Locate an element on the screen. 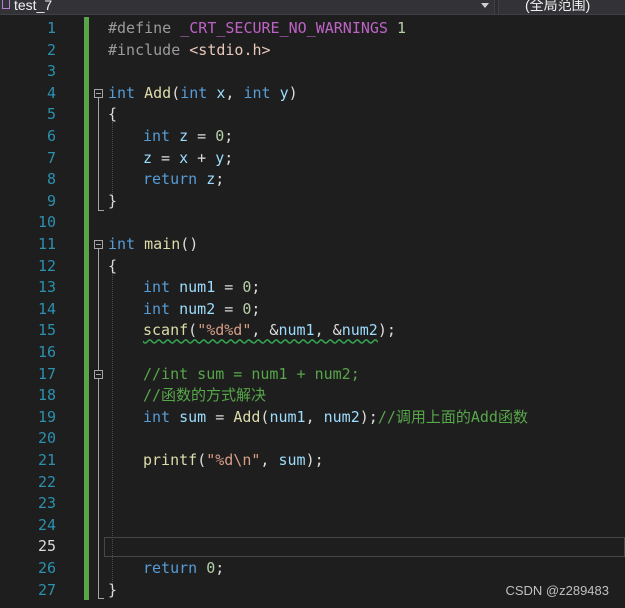  change-tracking-bar is located at coordinates (86, 308).